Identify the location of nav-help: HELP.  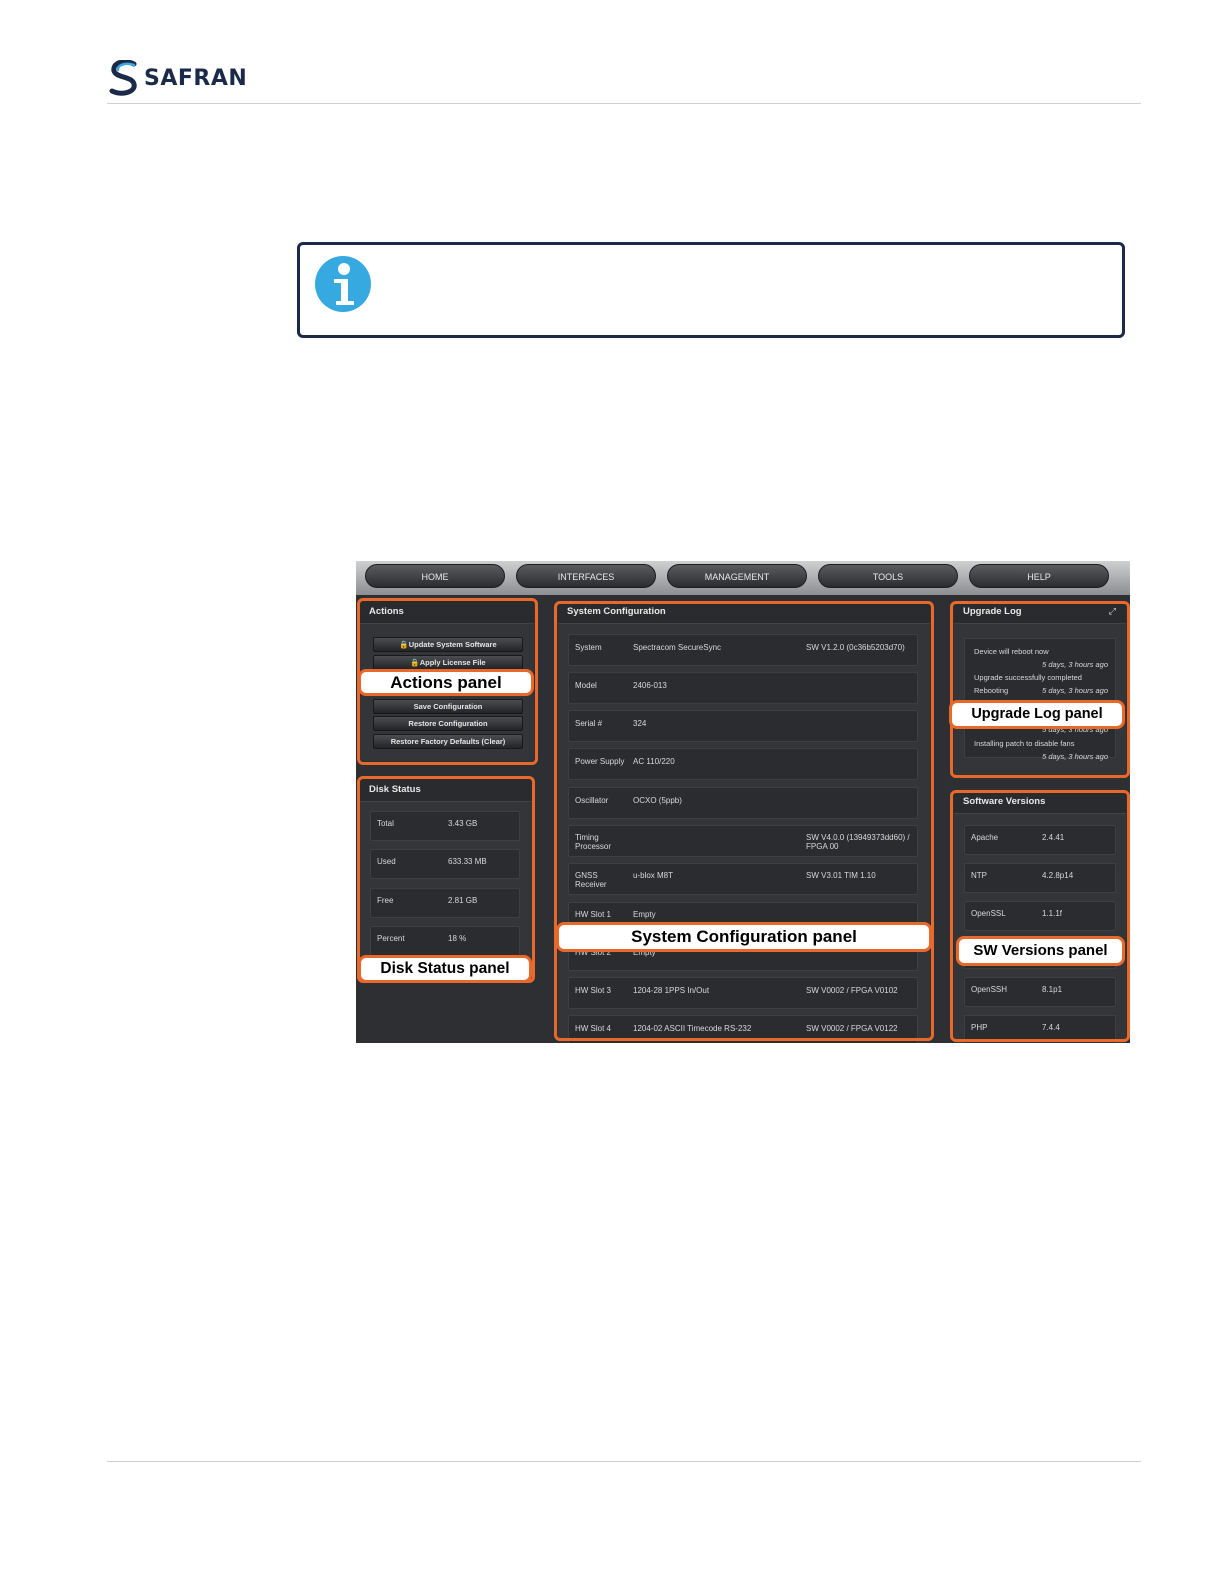
(1039, 576).